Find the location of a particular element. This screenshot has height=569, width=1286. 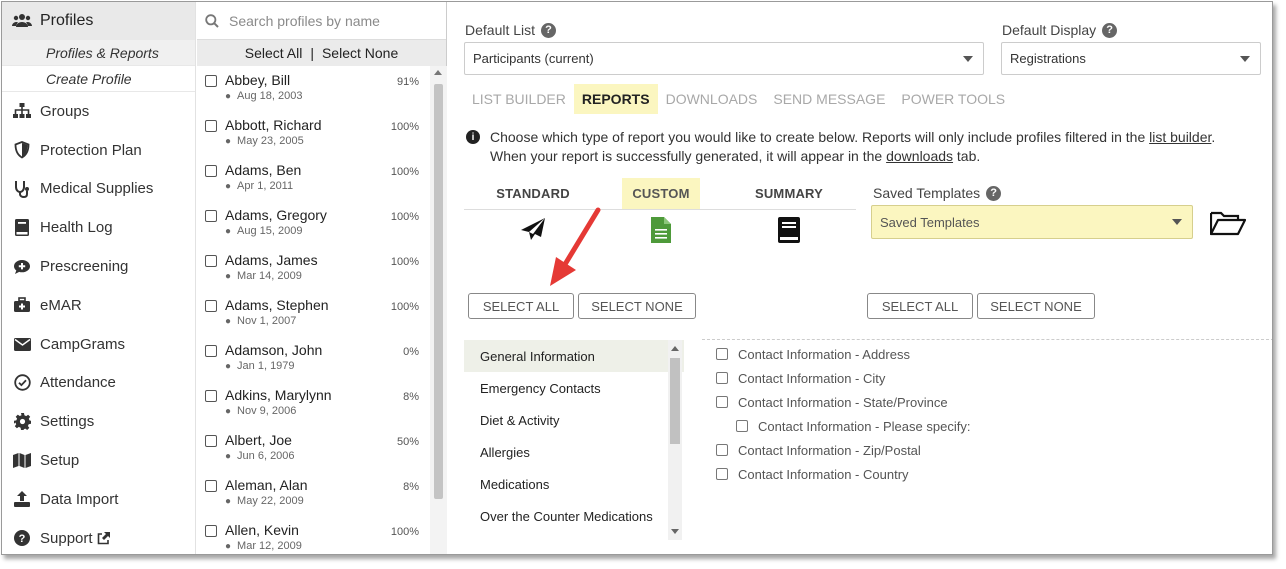

profile-row: Adamson, John ● Jan 1, 1979 0% is located at coordinates (313, 358).